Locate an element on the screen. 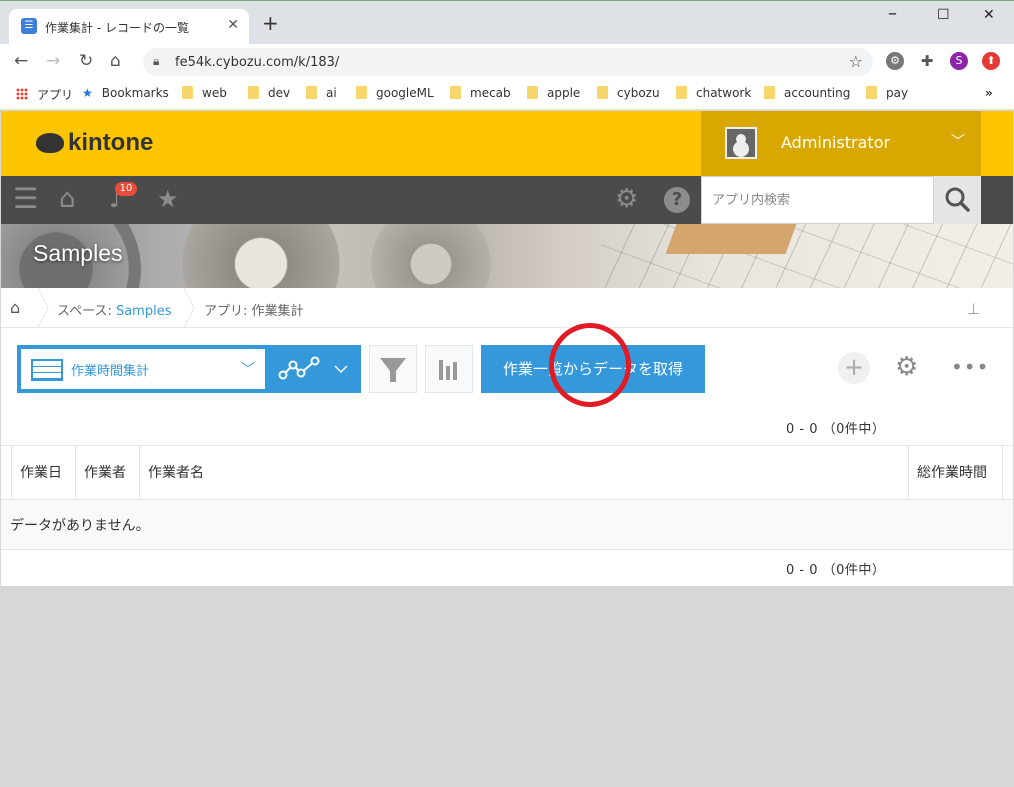  lock-icon: 🔒︎ is located at coordinates (156, 61).